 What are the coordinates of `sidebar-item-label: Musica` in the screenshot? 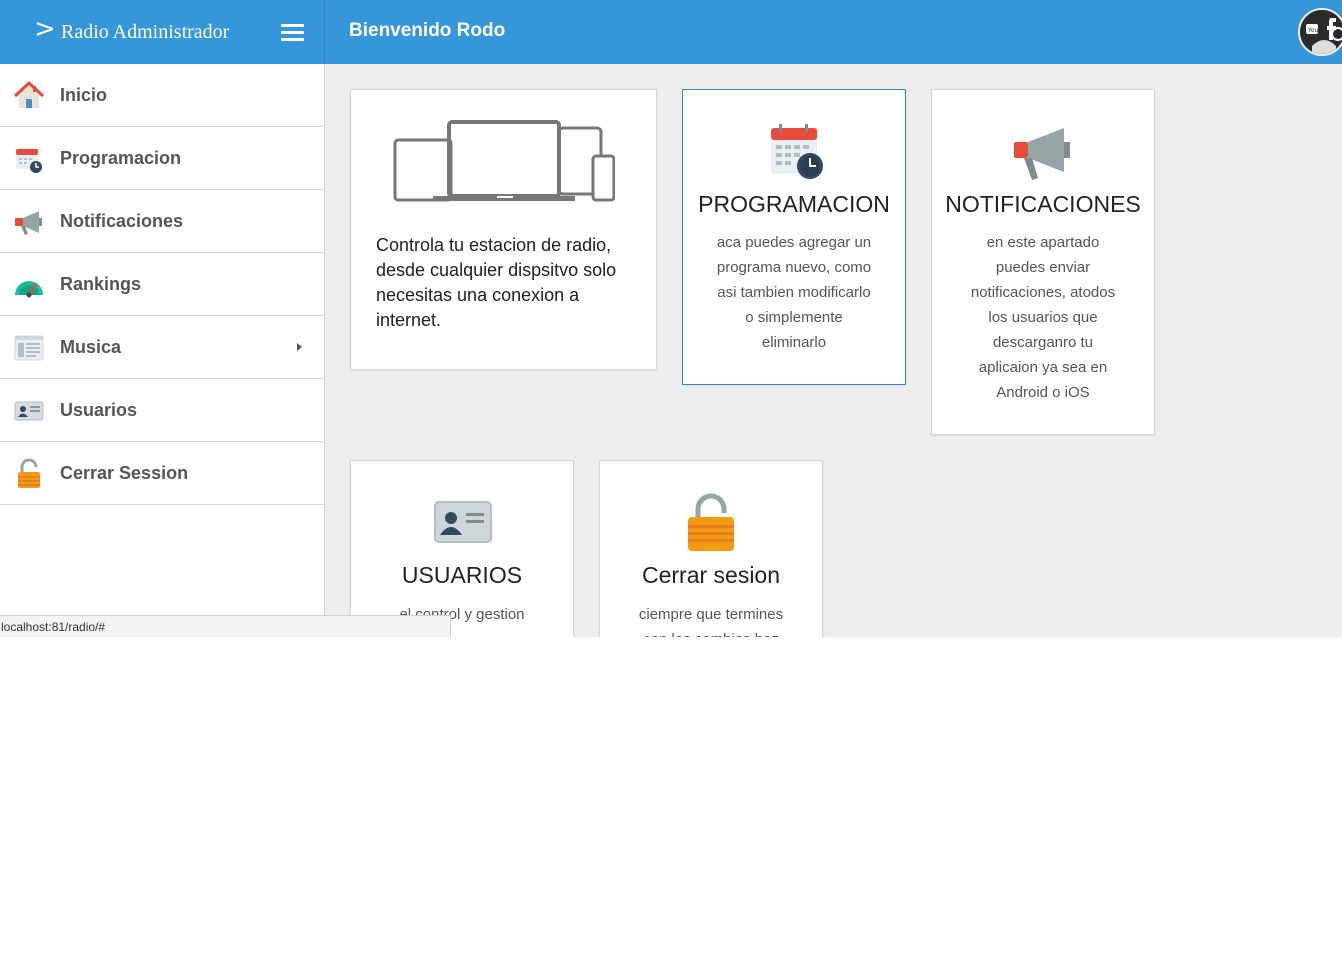 It's located at (91, 347).